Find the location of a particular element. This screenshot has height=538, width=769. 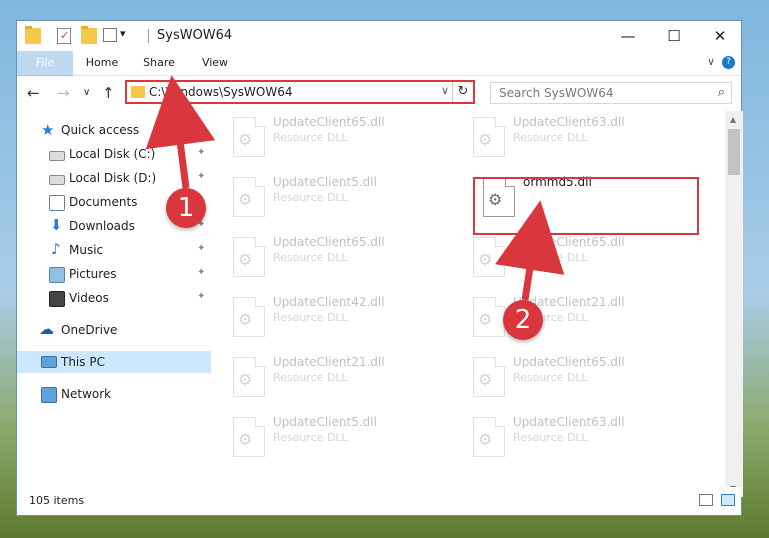

sidebar-item-label: OneDrive is located at coordinates (89, 330).